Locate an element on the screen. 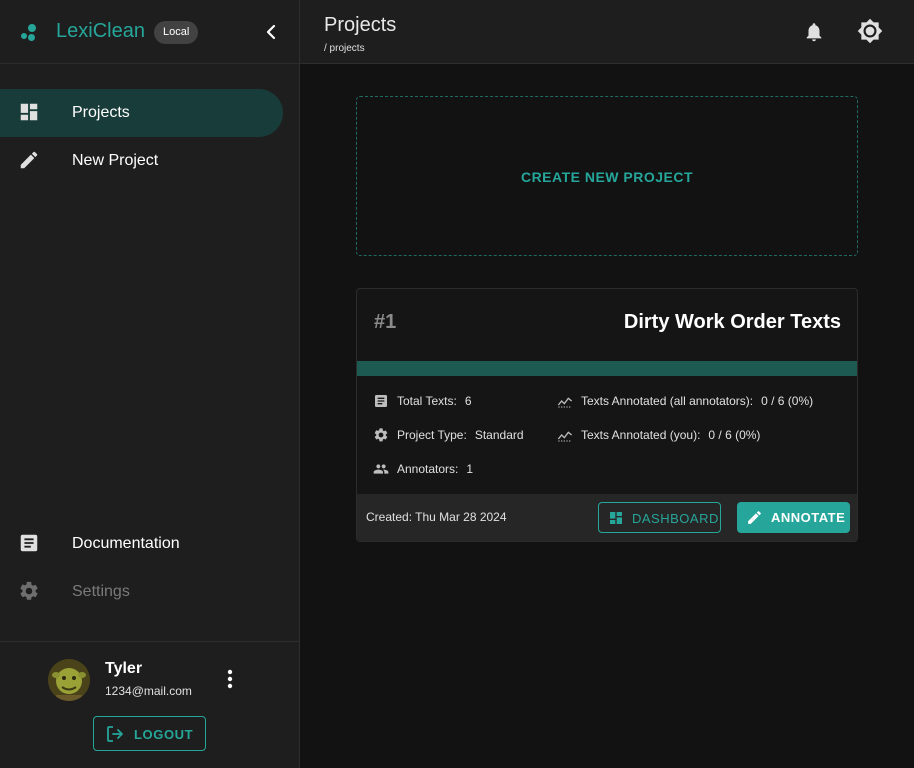 Image resolution: width=914 pixels, height=768 pixels. project-name: Dirty Work Order Texts is located at coordinates (732, 322).